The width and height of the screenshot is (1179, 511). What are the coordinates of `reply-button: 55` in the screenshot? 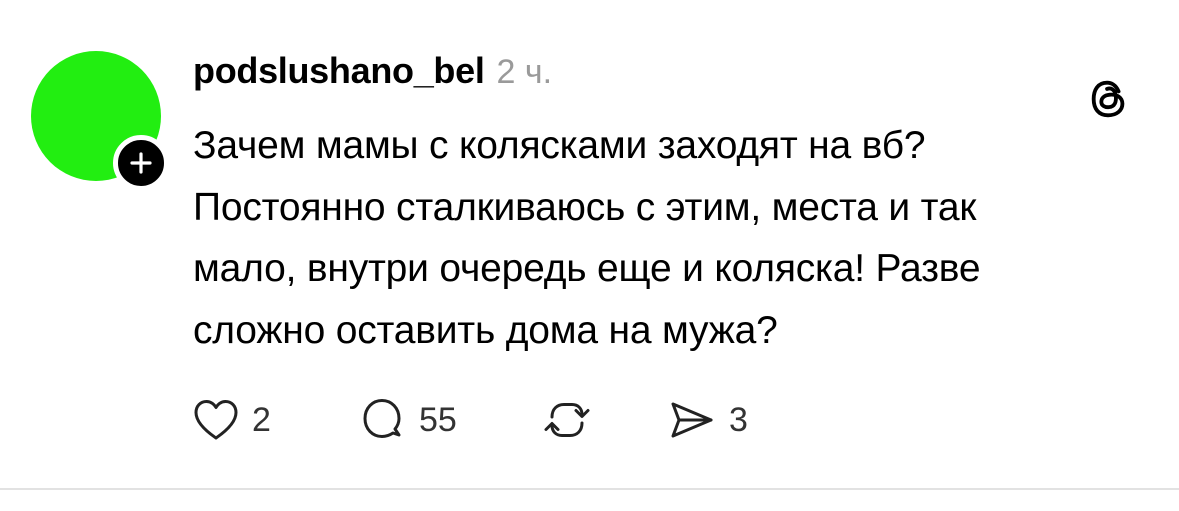 It's located at (447, 420).